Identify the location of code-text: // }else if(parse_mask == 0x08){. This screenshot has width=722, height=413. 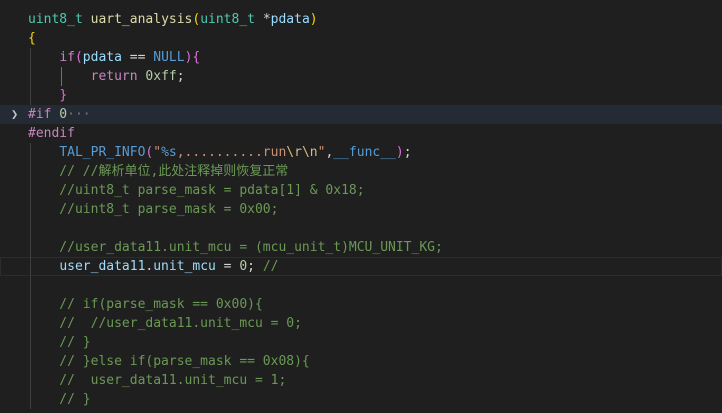
(169, 361).